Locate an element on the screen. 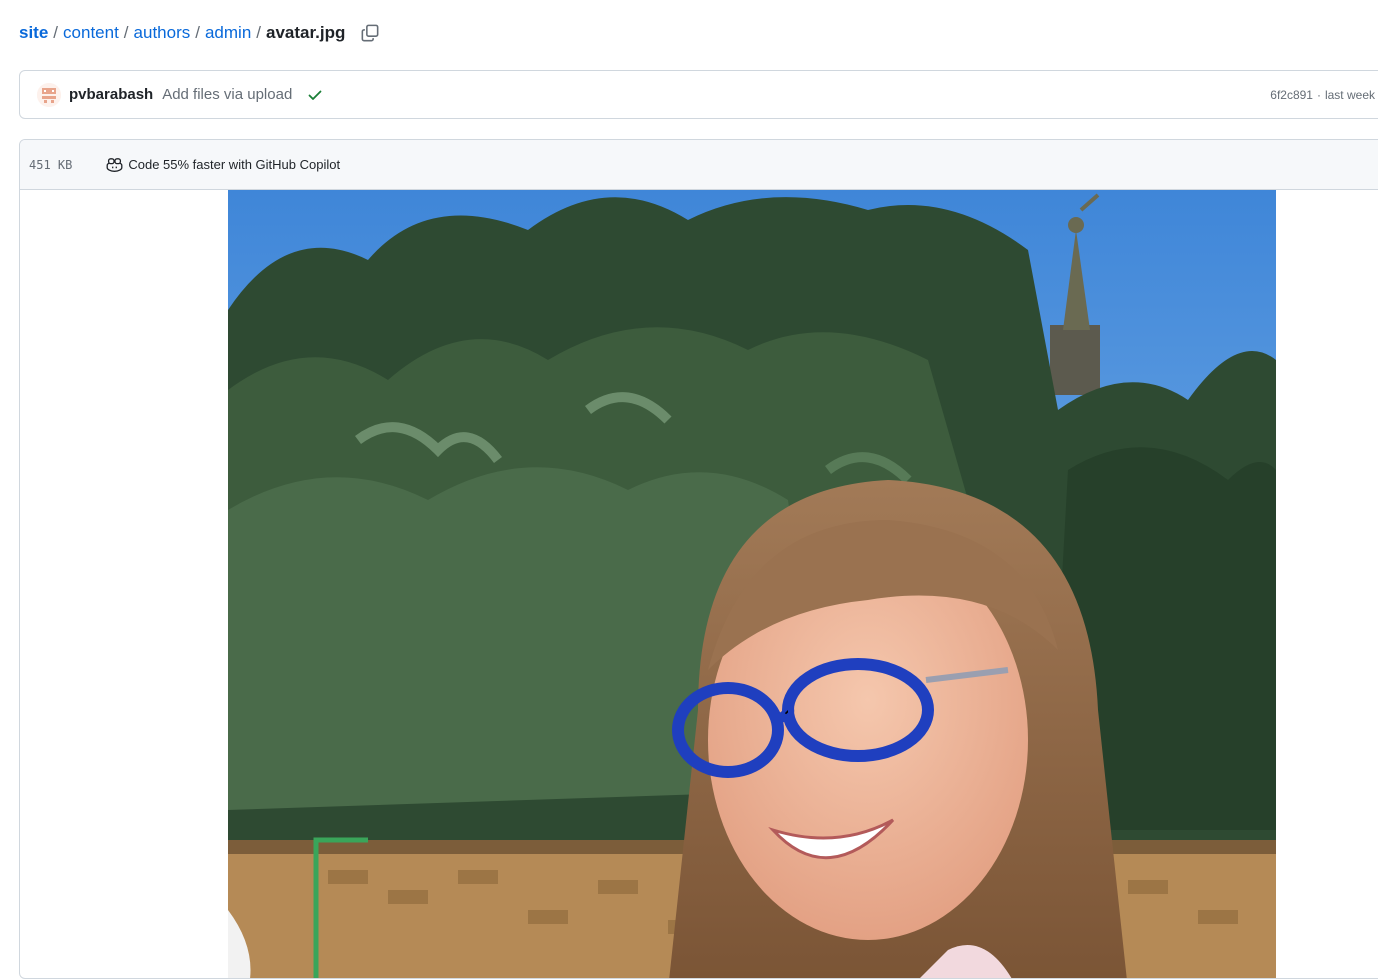 The image size is (1378, 979). breadcrumb-link-site: site is located at coordinates (33, 33).